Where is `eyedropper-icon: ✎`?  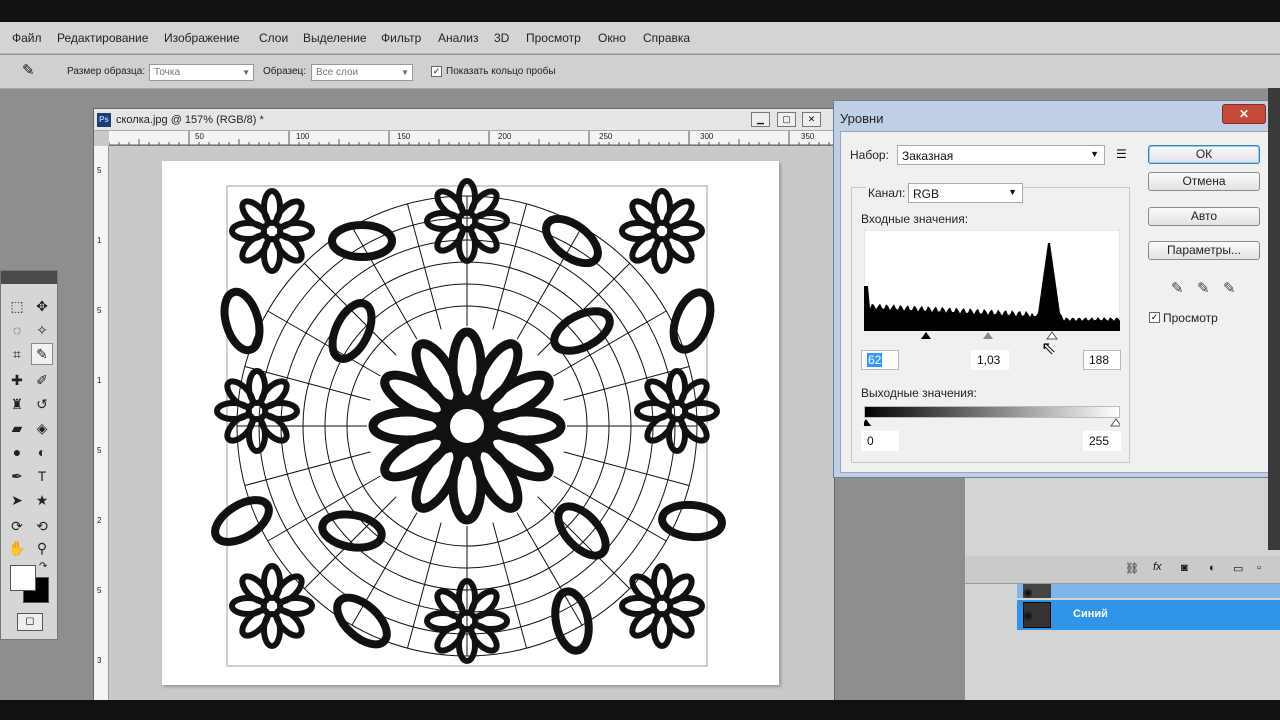 eyedropper-icon: ✎ is located at coordinates (28, 70).